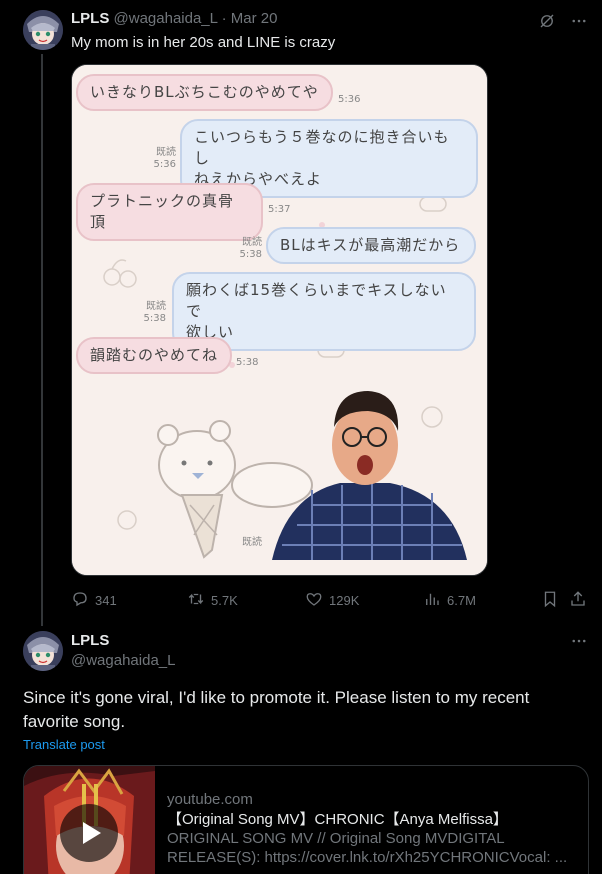 This screenshot has width=602, height=874. What do you see at coordinates (64, 744) in the screenshot?
I see `translate-link: Translate post` at bounding box center [64, 744].